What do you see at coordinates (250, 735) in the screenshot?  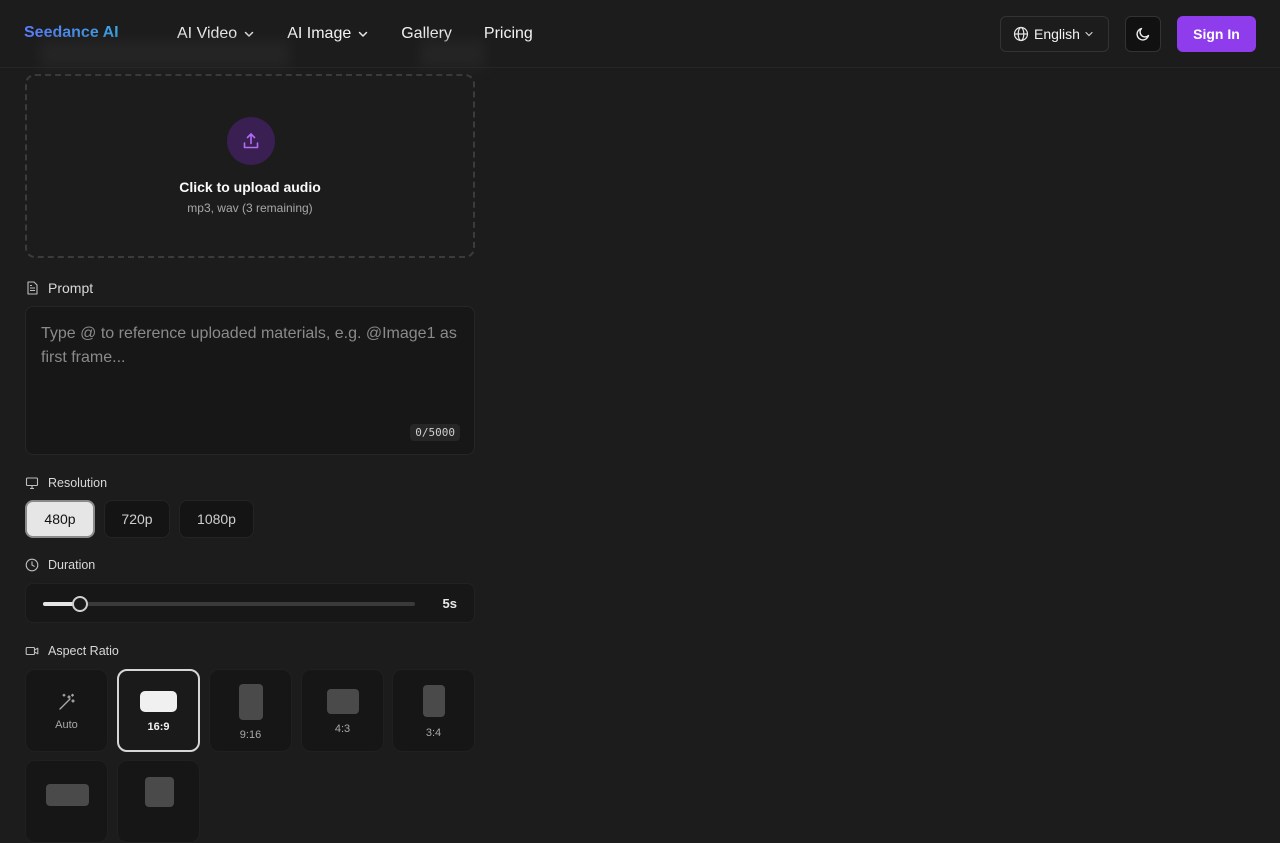 I see `aspect-ratio-9-16-label: 9:16` at bounding box center [250, 735].